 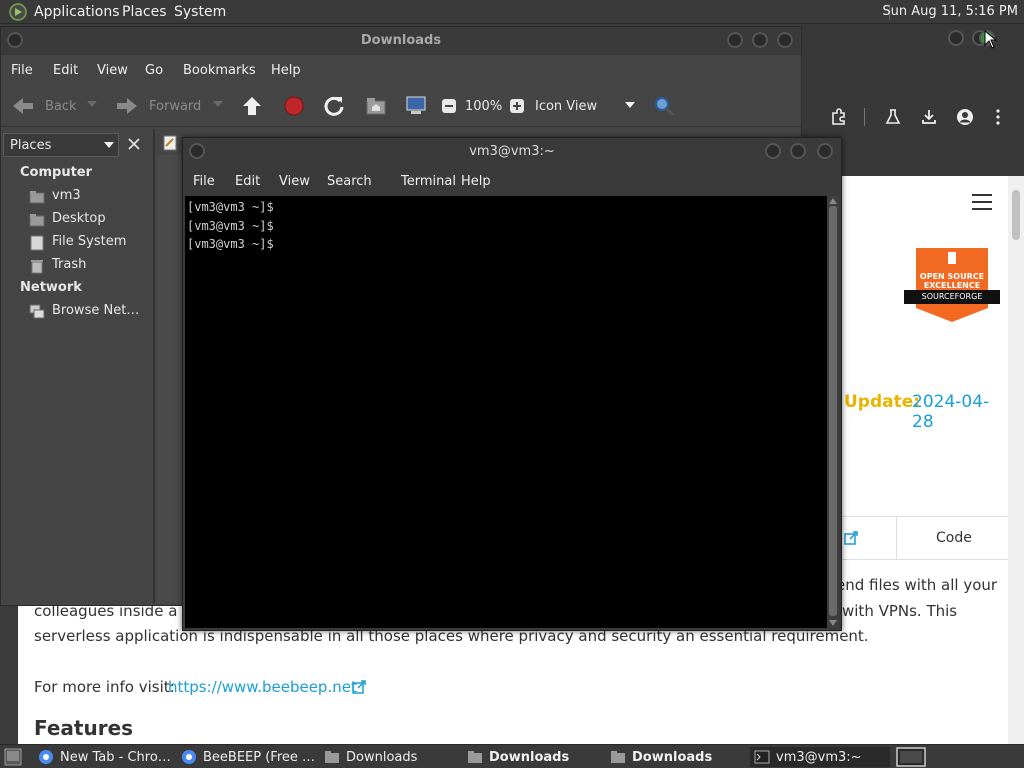 I want to click on places-menu: Places, so click(x=144, y=12).